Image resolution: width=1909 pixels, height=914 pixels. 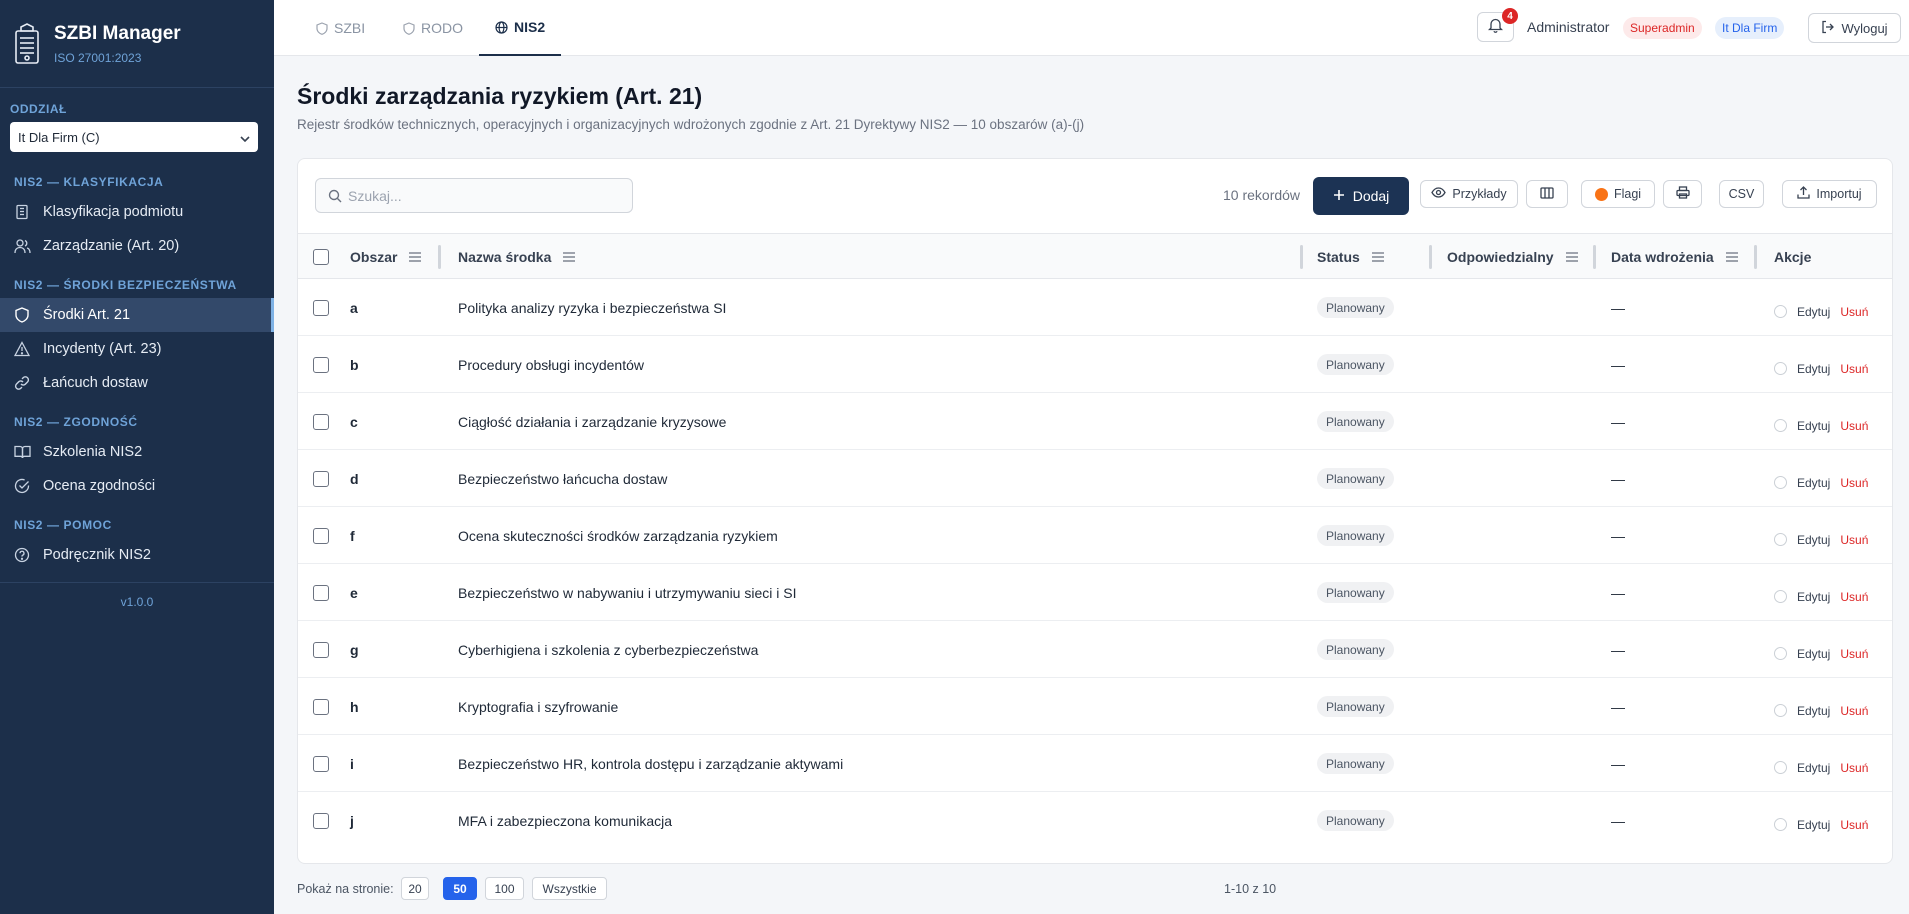 I want to click on column-header-name: Nazwa środka, so click(x=517, y=257).